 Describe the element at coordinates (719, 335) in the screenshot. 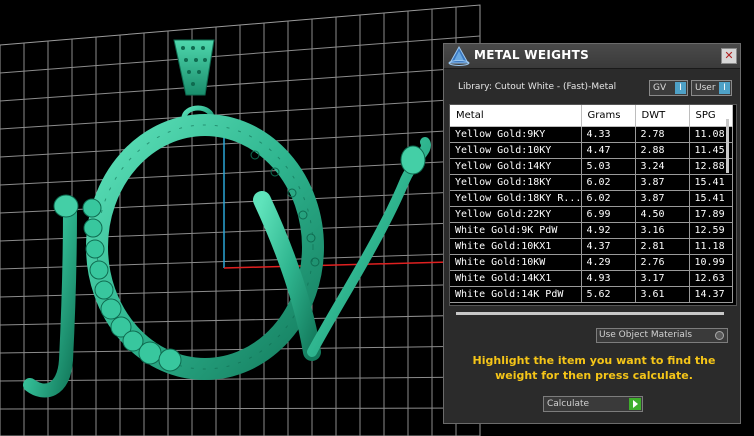

I see `radio-icon` at that location.